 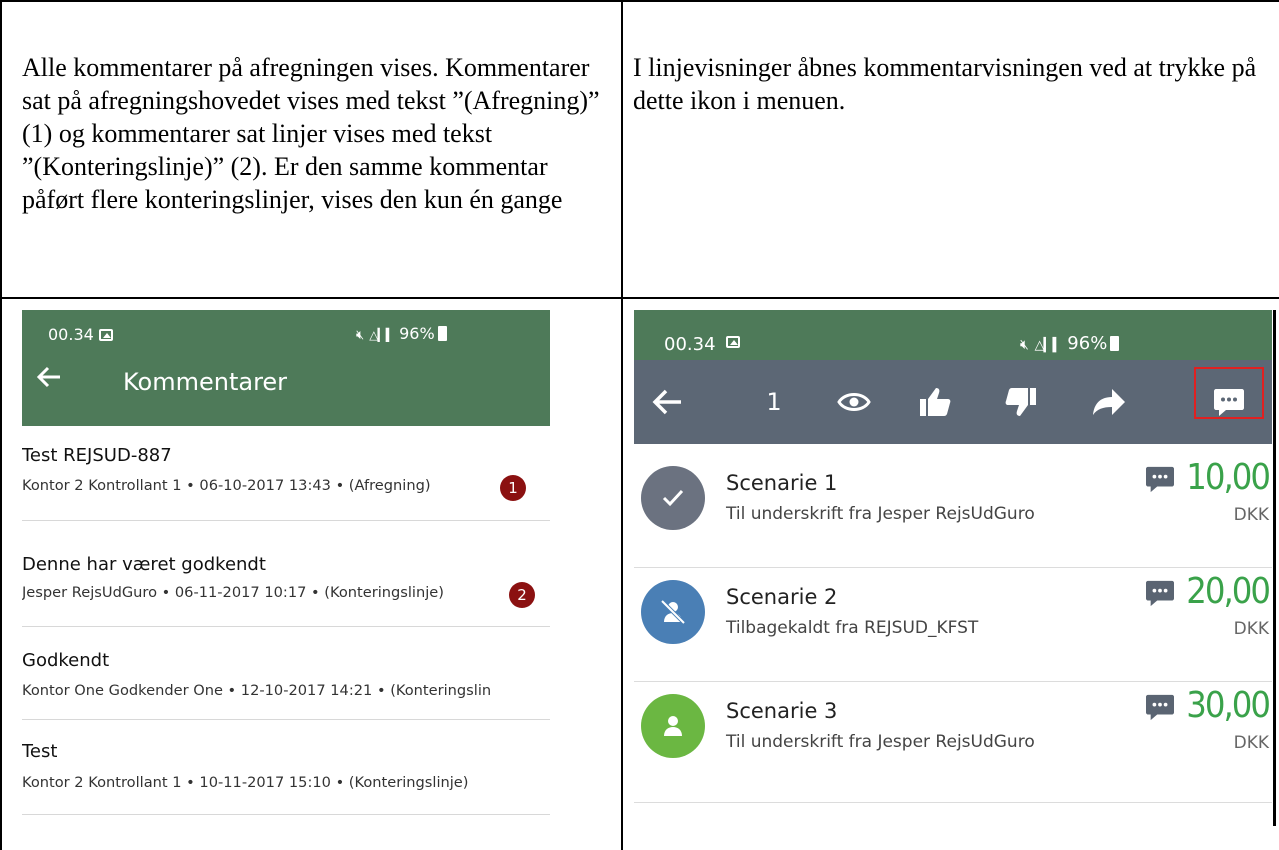 What do you see at coordinates (522, 595) in the screenshot?
I see `number-badge: 2` at bounding box center [522, 595].